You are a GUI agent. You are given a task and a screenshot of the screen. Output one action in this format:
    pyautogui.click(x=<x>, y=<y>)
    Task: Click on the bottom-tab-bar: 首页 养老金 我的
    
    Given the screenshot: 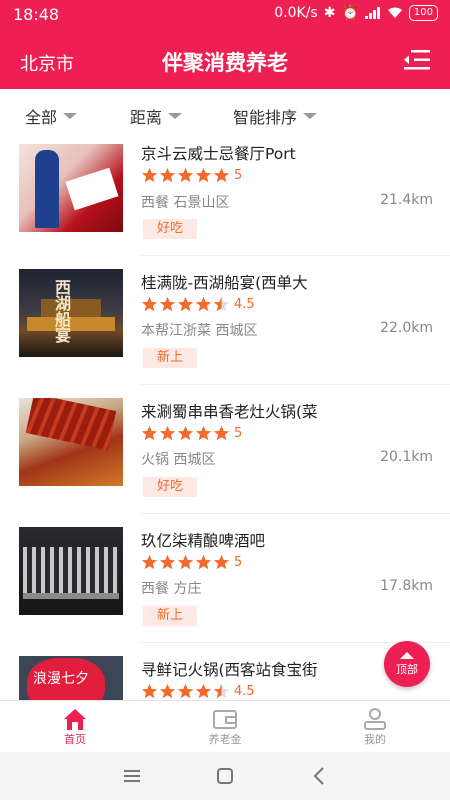 What is the action you would take?
    pyautogui.click(x=225, y=726)
    